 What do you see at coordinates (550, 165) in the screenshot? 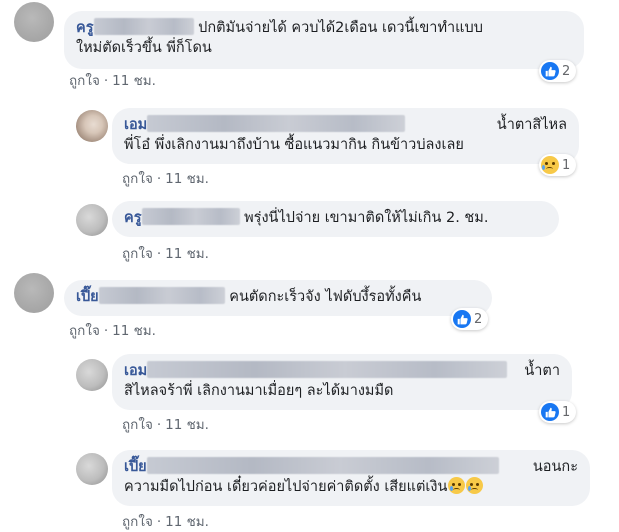
I see `sad-reaction-icon` at bounding box center [550, 165].